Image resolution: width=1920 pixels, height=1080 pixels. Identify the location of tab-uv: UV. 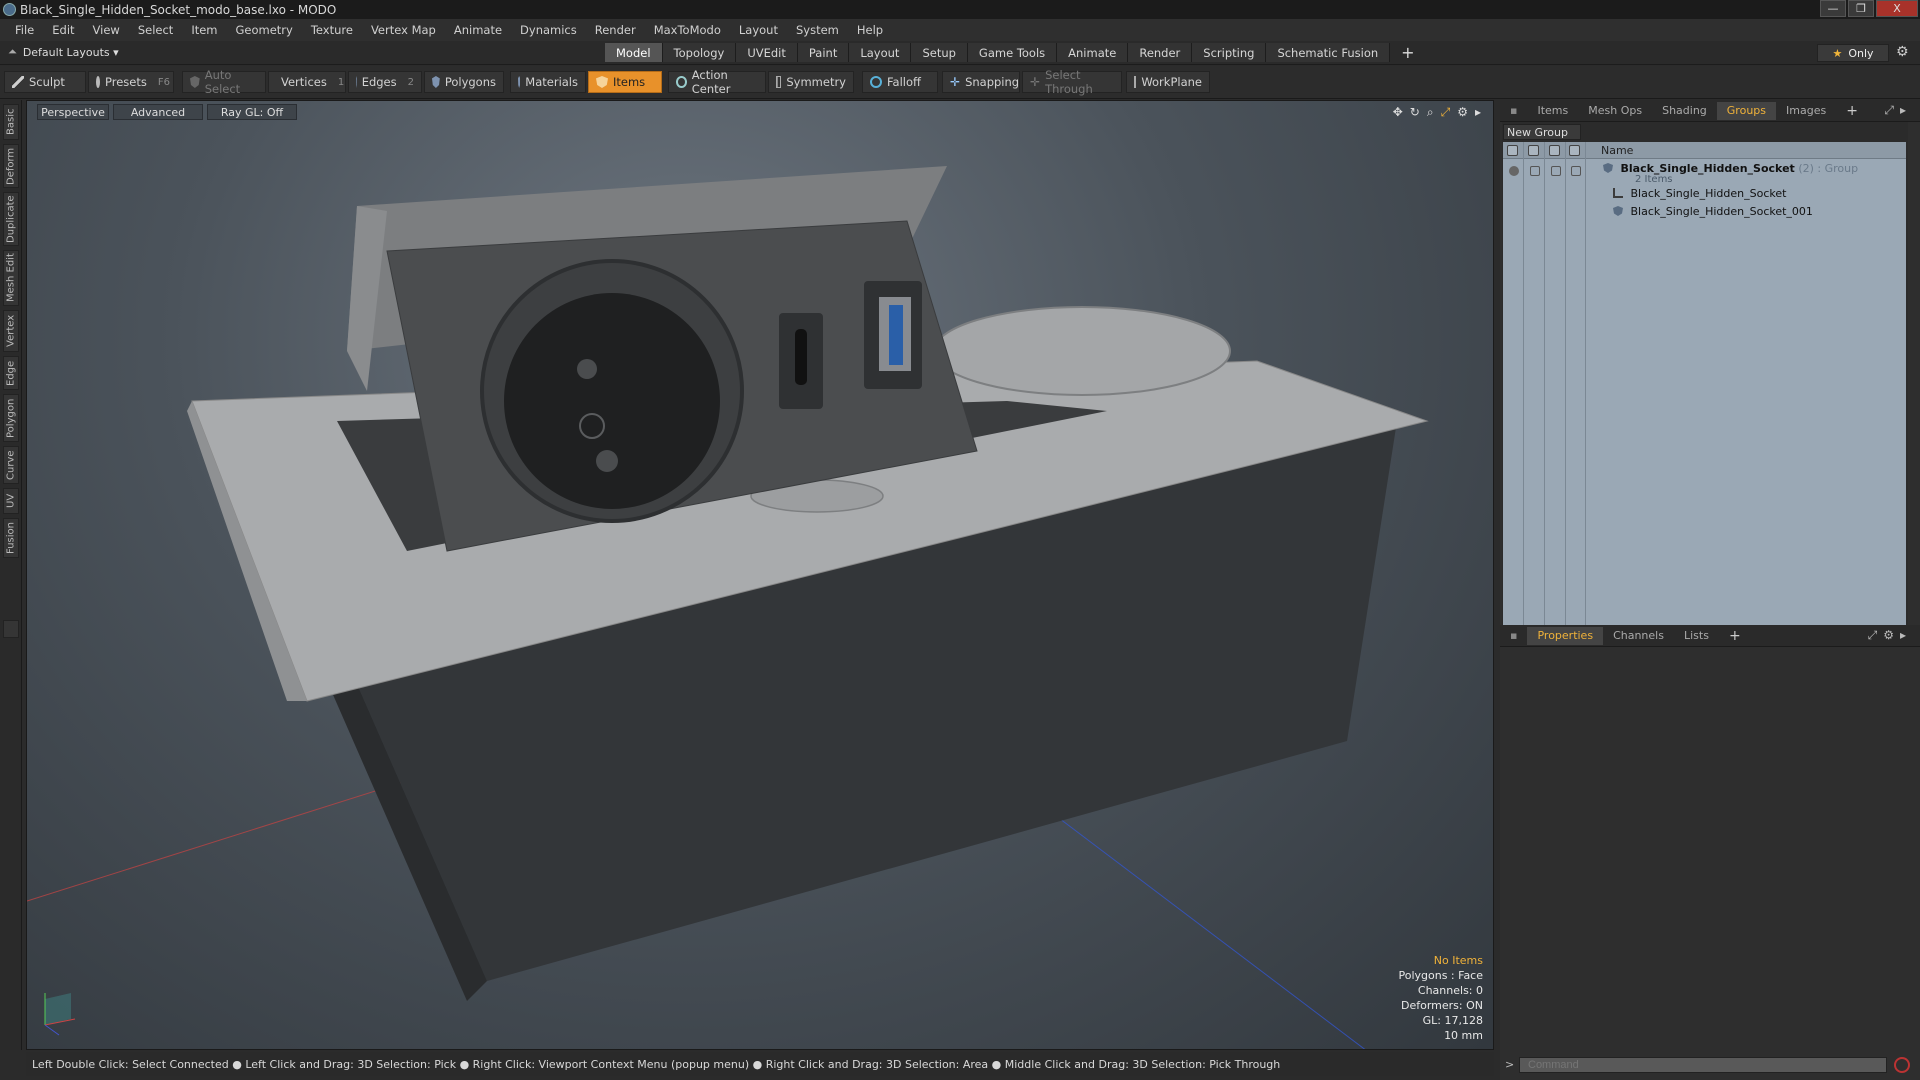
(11, 501).